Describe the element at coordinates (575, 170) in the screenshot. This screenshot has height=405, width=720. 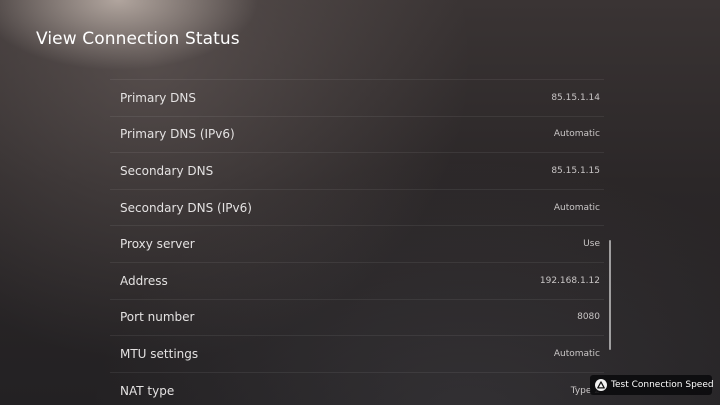
I see `row-value: 85.15.1.15` at that location.